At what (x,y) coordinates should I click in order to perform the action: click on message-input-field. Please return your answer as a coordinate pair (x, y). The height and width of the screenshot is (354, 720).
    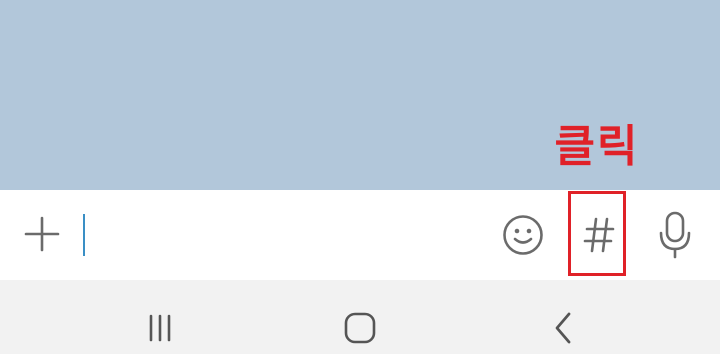
    Looking at the image, I should click on (84, 235).